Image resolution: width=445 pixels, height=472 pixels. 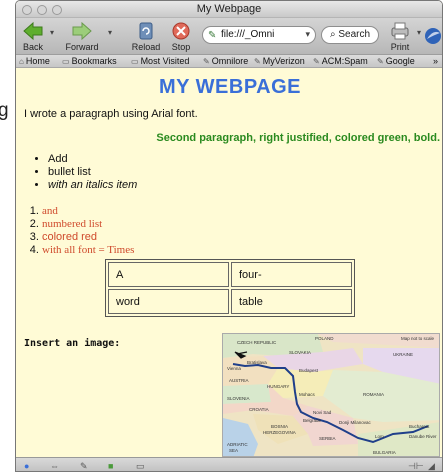 I want to click on map-label: BOSNIA, so click(x=279, y=426).